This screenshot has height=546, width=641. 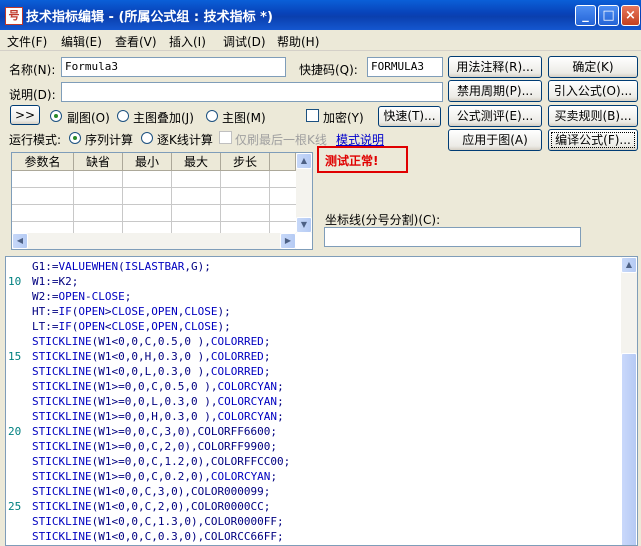 What do you see at coordinates (244, 41) in the screenshot?
I see `menu-debug: 调试(D)` at bounding box center [244, 41].